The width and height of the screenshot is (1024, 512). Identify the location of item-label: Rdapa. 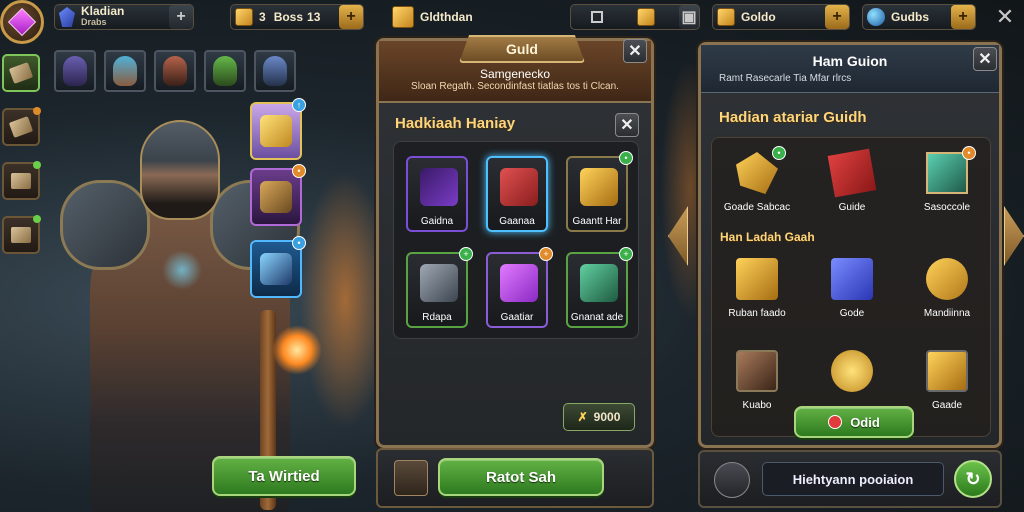
(437, 317).